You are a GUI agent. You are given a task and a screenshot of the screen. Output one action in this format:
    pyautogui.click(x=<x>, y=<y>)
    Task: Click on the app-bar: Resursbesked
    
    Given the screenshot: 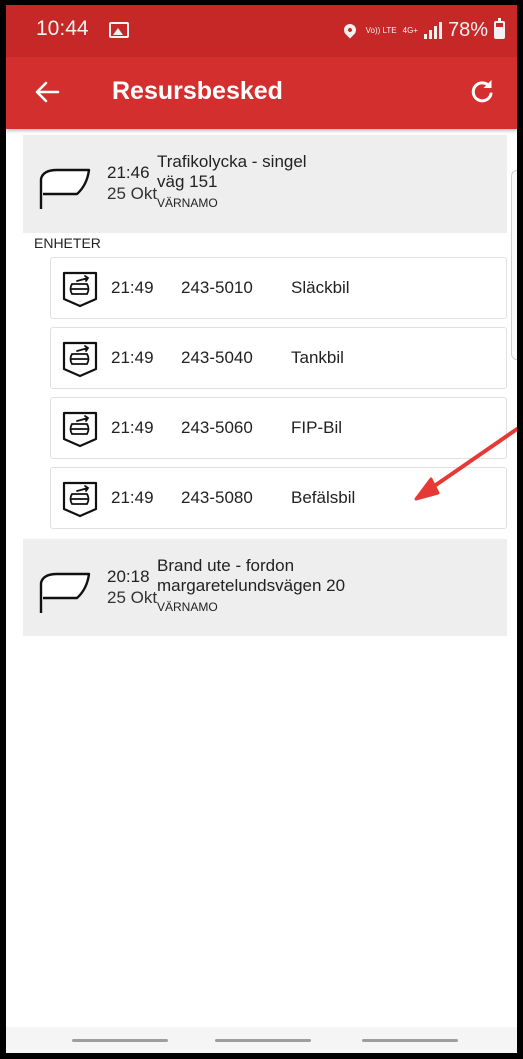 What is the action you would take?
    pyautogui.click(x=261, y=93)
    